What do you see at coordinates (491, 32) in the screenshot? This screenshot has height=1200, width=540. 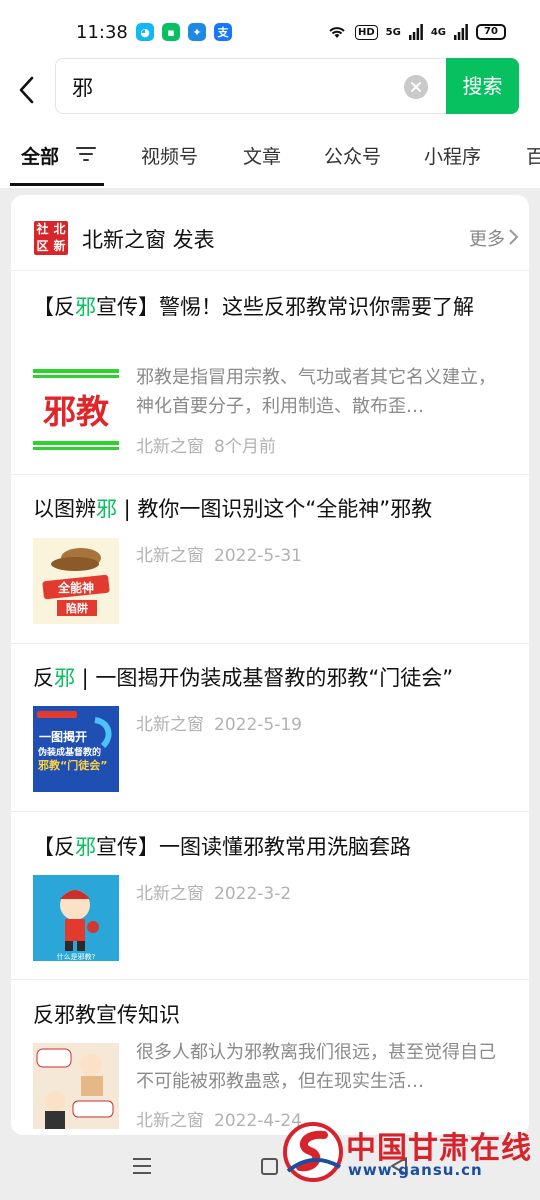 I see `battery-icon: 70` at bounding box center [491, 32].